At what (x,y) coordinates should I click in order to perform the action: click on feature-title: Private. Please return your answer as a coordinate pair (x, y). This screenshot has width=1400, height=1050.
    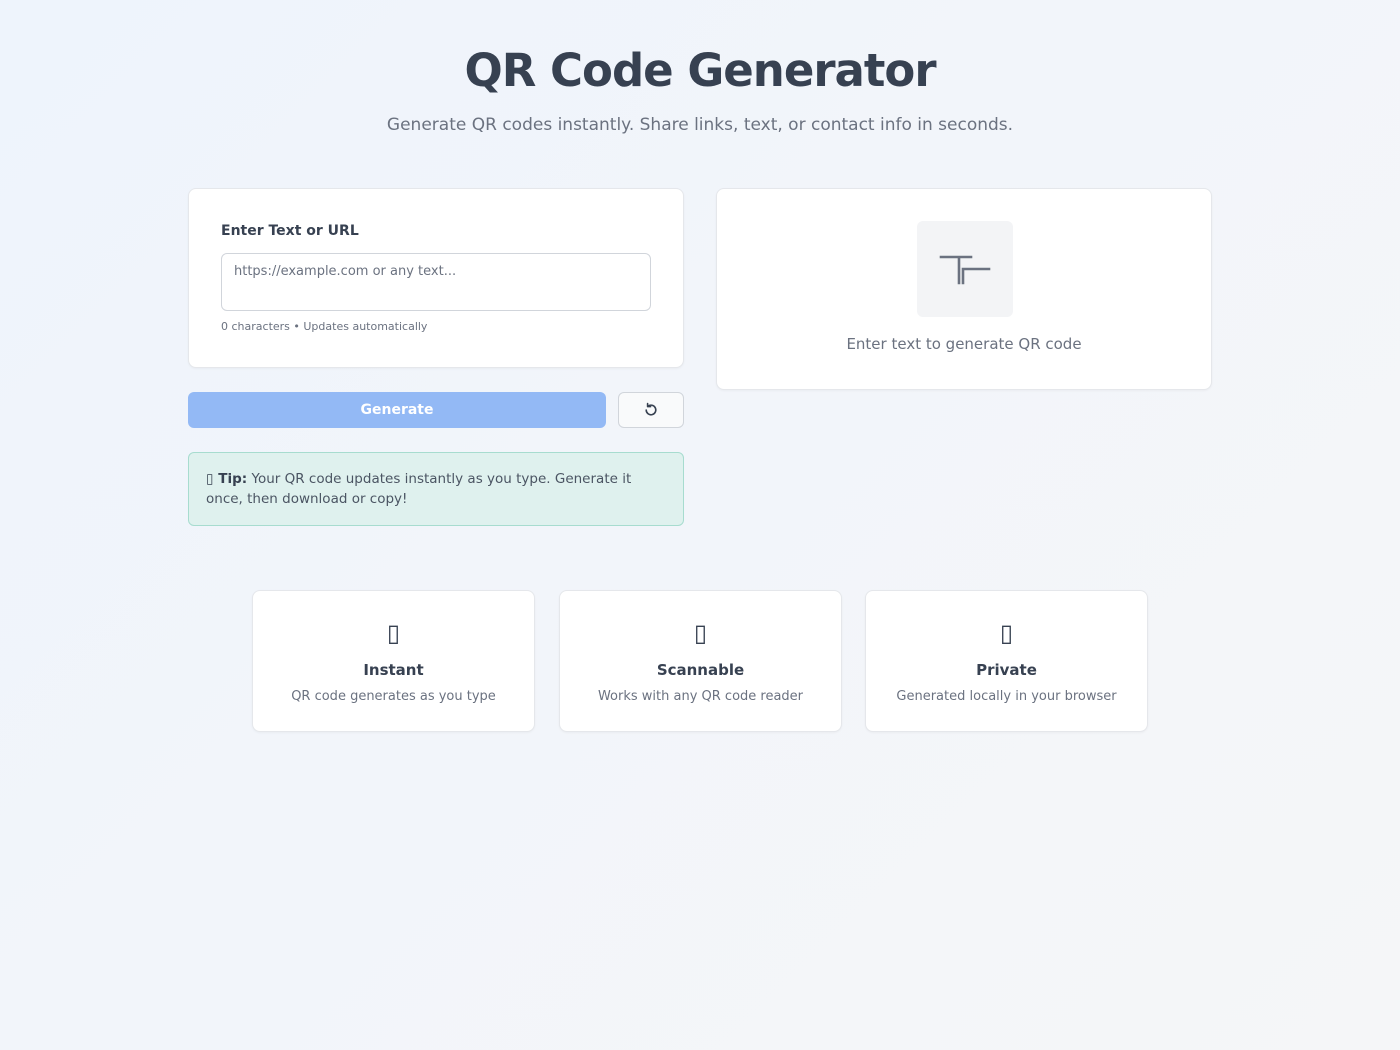
    Looking at the image, I should click on (1006, 670).